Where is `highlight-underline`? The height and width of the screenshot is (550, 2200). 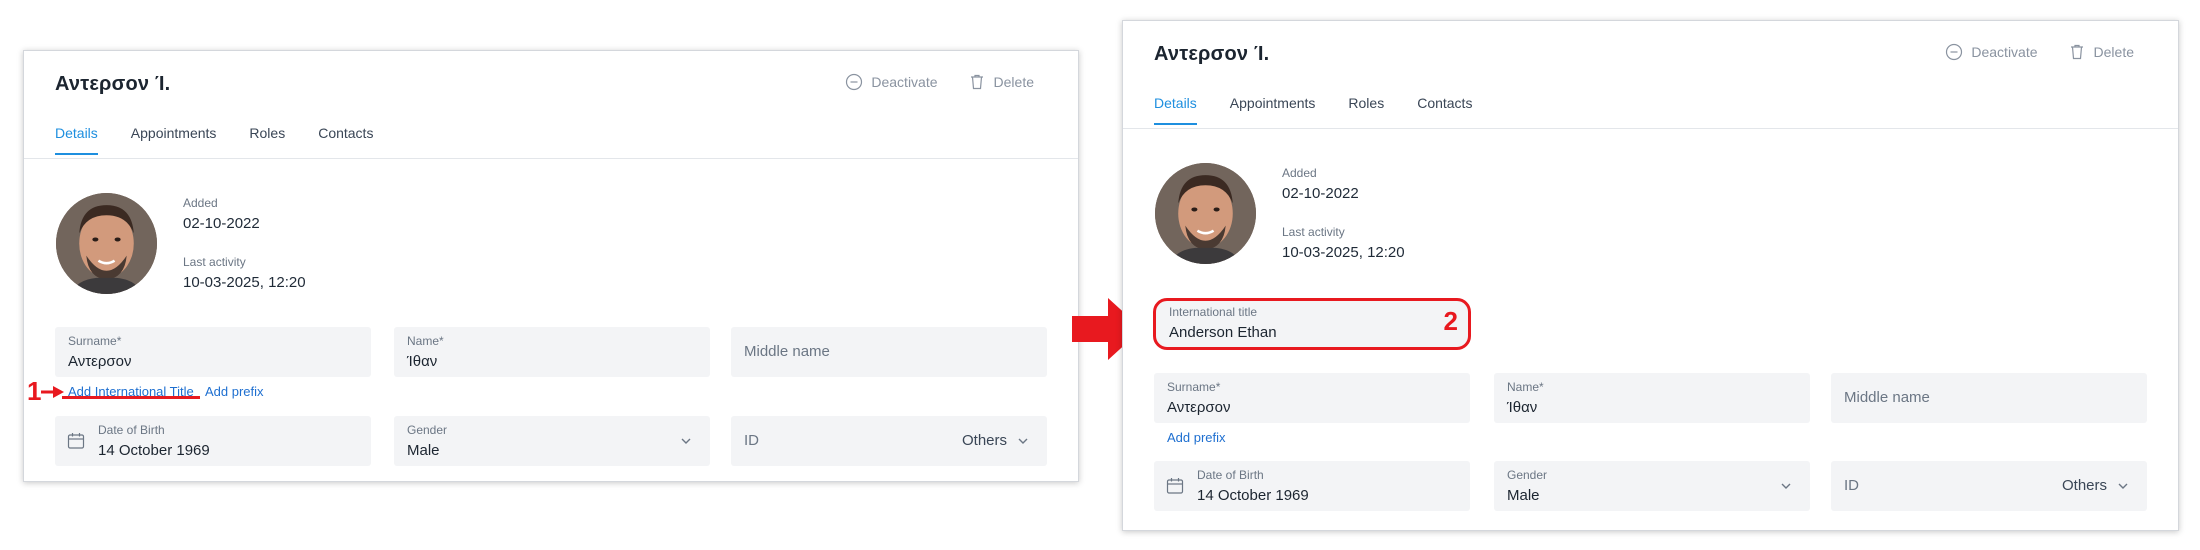
highlight-underline is located at coordinates (131, 397).